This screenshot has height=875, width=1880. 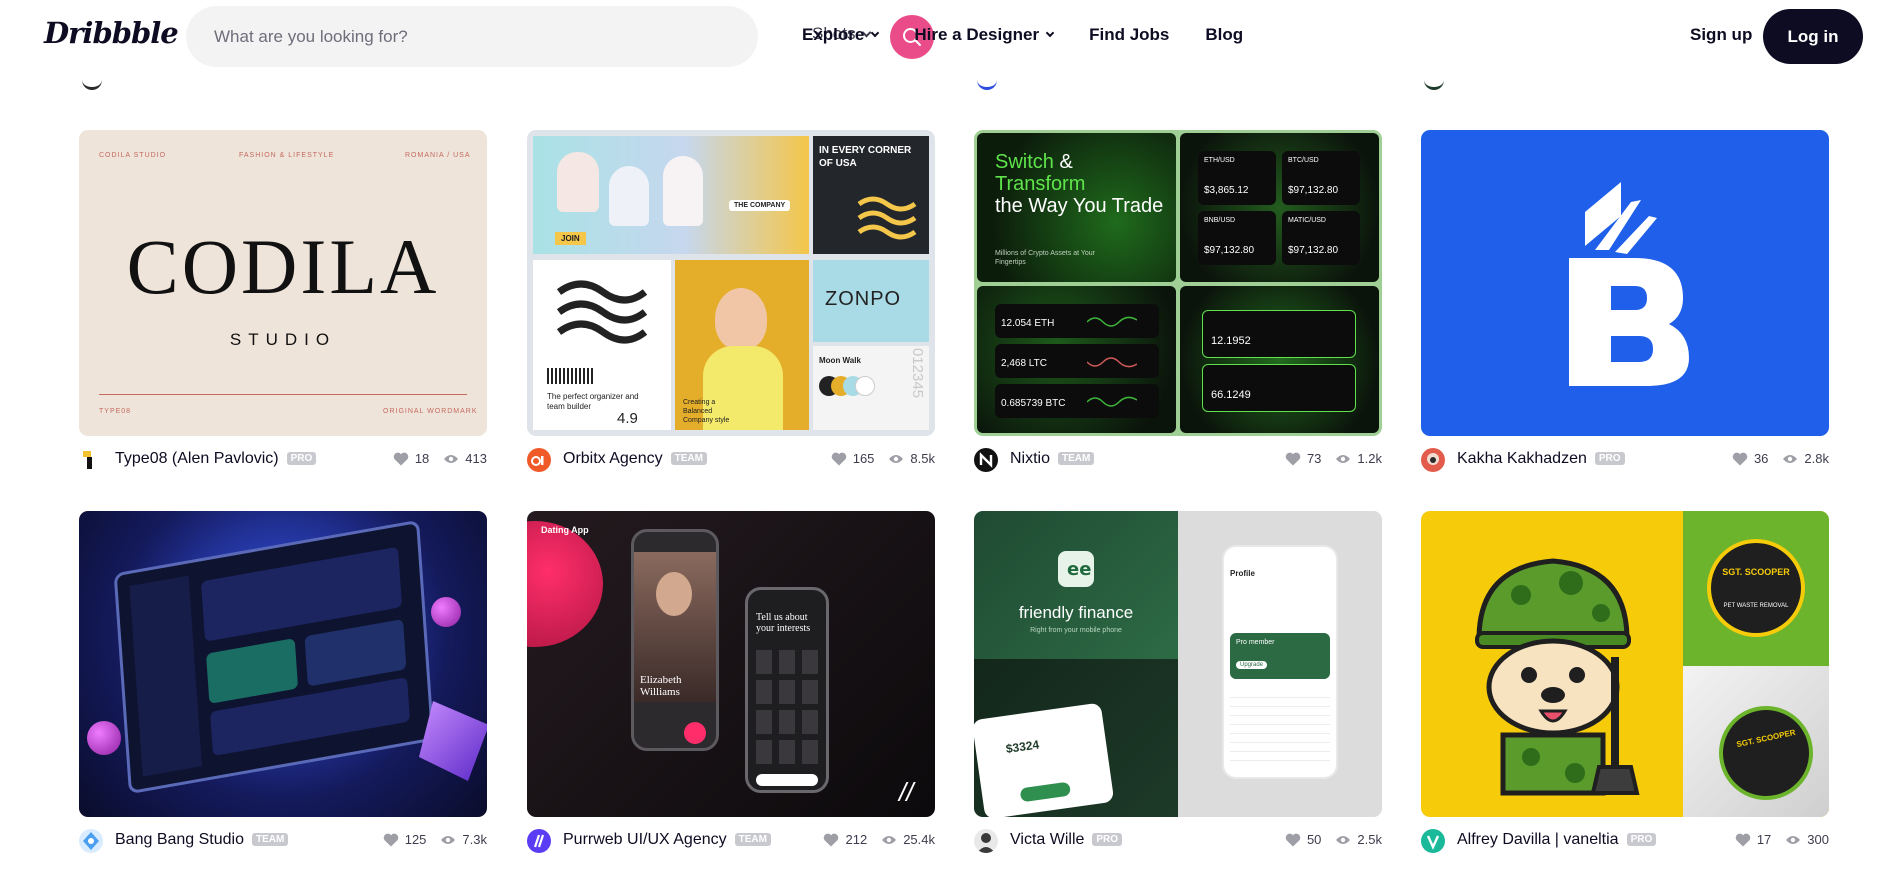 I want to click on pair-label: BTC/USD, so click(x=1303, y=160).